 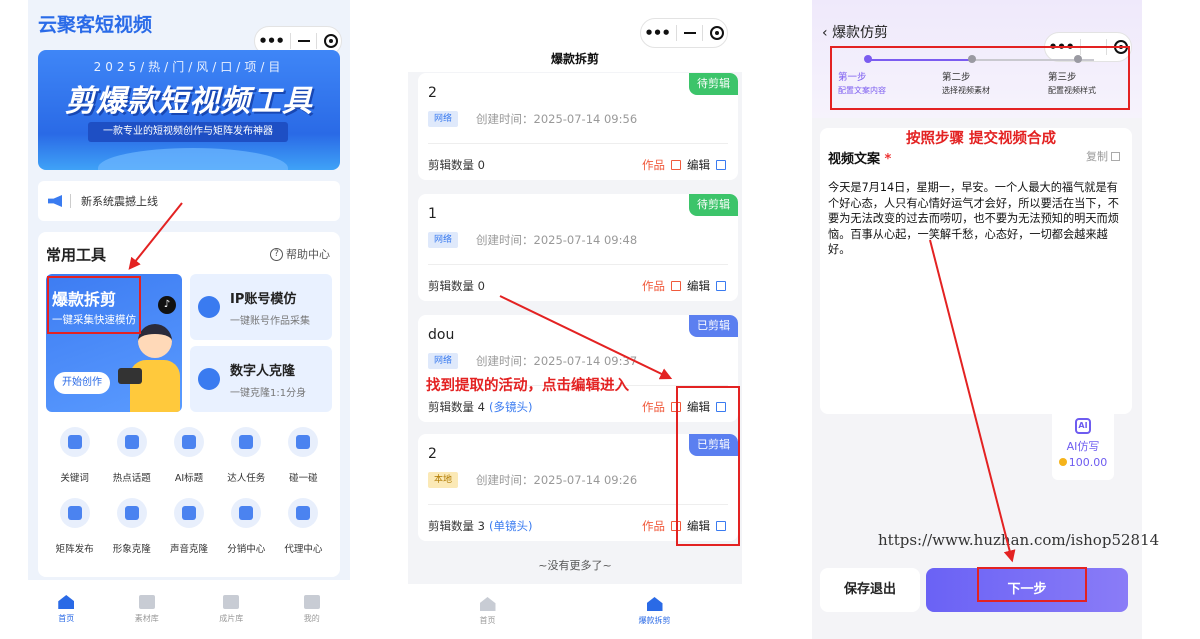 What do you see at coordinates (209, 307) in the screenshot?
I see `user-star-icon` at bounding box center [209, 307].